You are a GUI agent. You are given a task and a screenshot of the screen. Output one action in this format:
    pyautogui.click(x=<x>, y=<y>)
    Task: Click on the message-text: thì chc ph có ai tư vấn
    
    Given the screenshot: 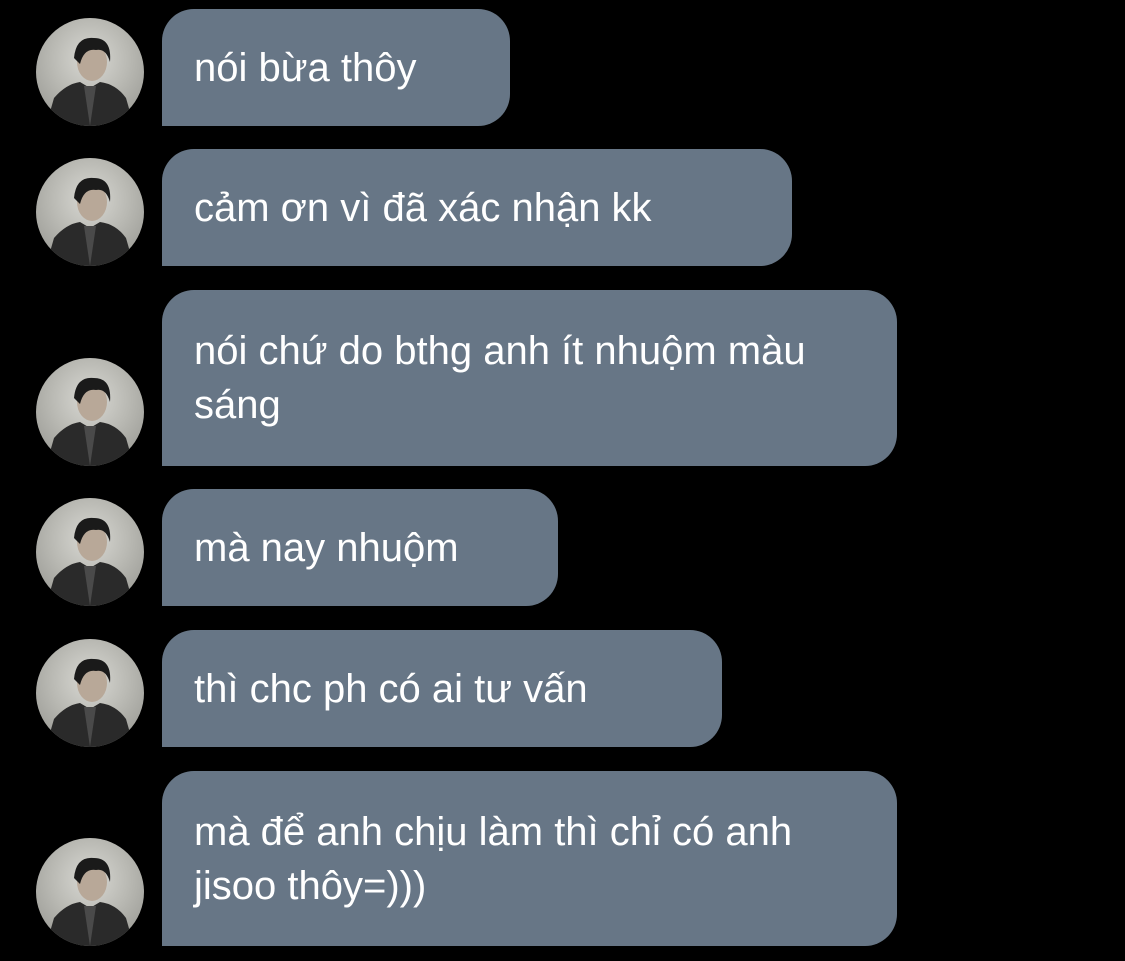 What is the action you would take?
    pyautogui.click(x=391, y=688)
    